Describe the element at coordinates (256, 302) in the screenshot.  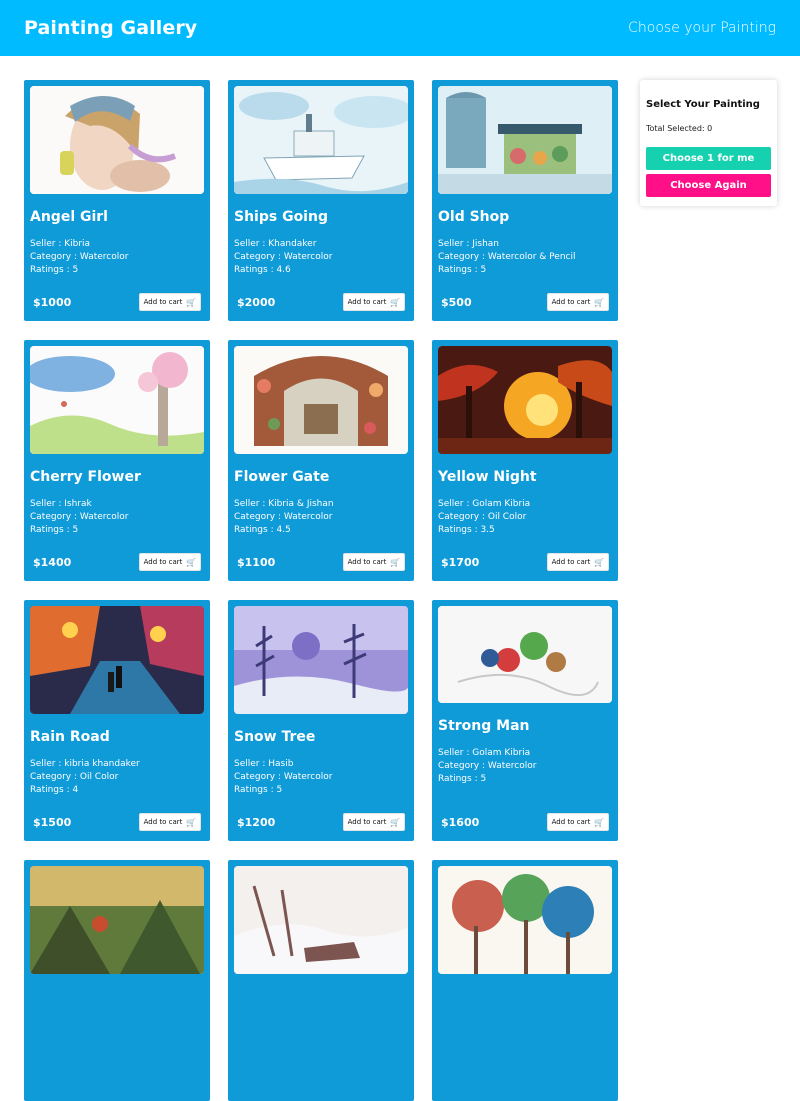
I see `price-label: $2000` at that location.